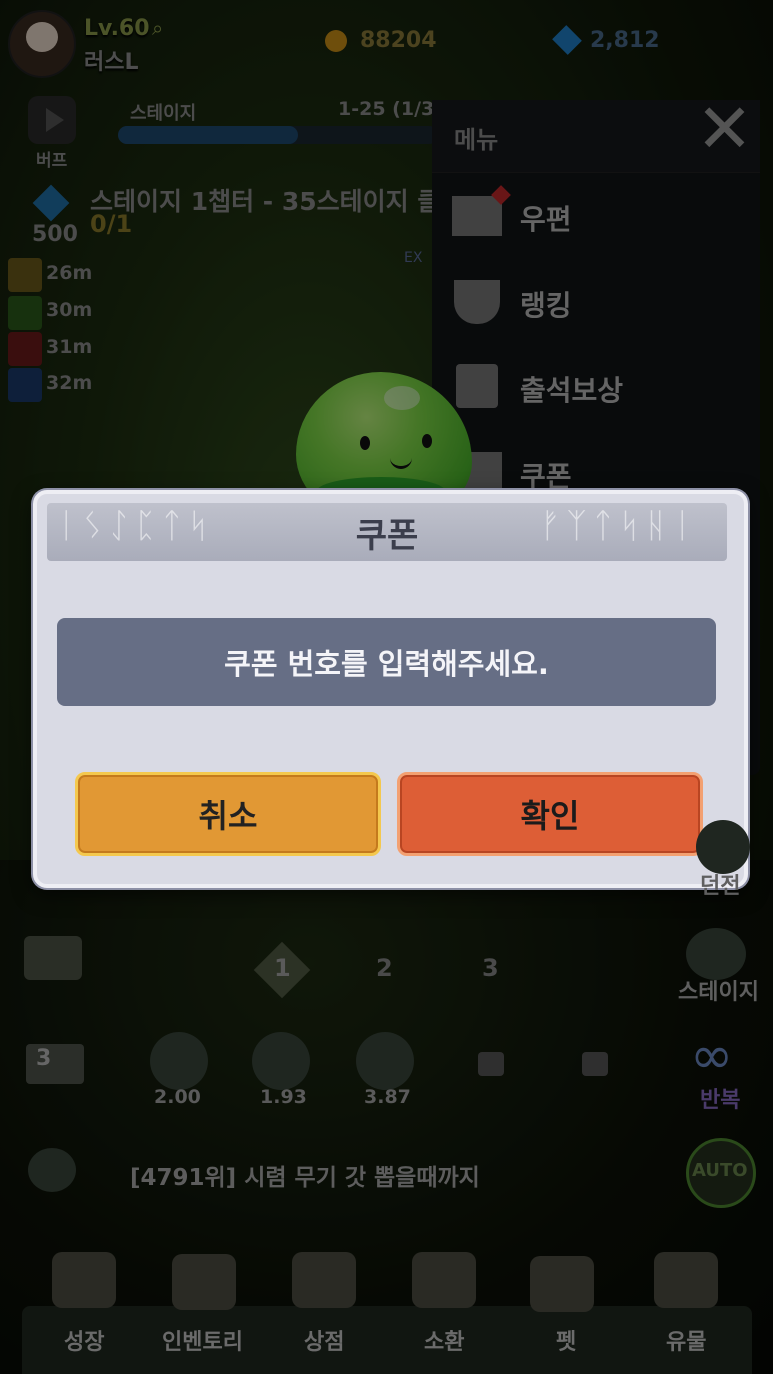  Describe the element at coordinates (283, 1097) in the screenshot. I see `skill-cooldown: 1.93` at that location.